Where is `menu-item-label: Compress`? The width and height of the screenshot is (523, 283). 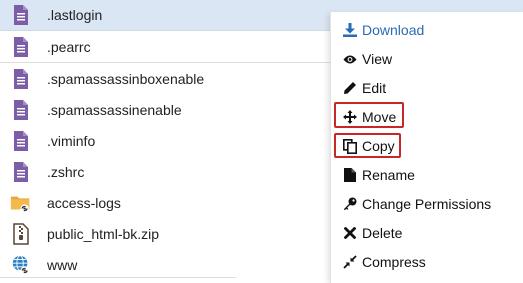
menu-item-label: Compress is located at coordinates (394, 262).